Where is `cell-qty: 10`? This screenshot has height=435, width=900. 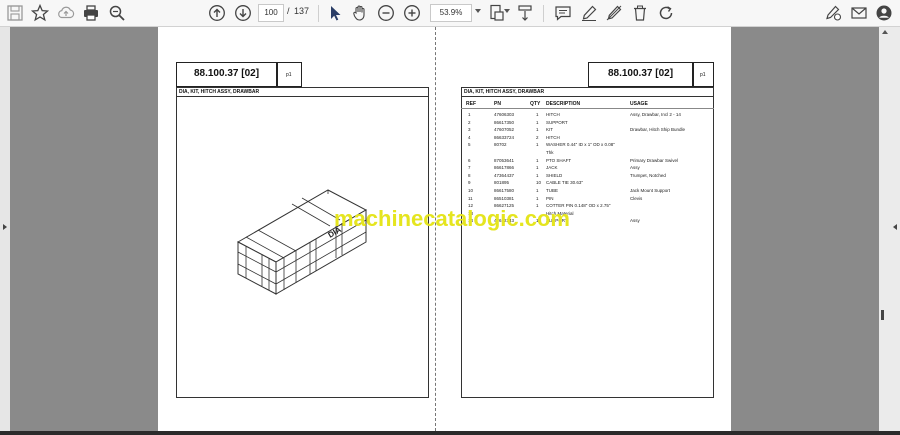 cell-qty: 10 is located at coordinates (539, 183).